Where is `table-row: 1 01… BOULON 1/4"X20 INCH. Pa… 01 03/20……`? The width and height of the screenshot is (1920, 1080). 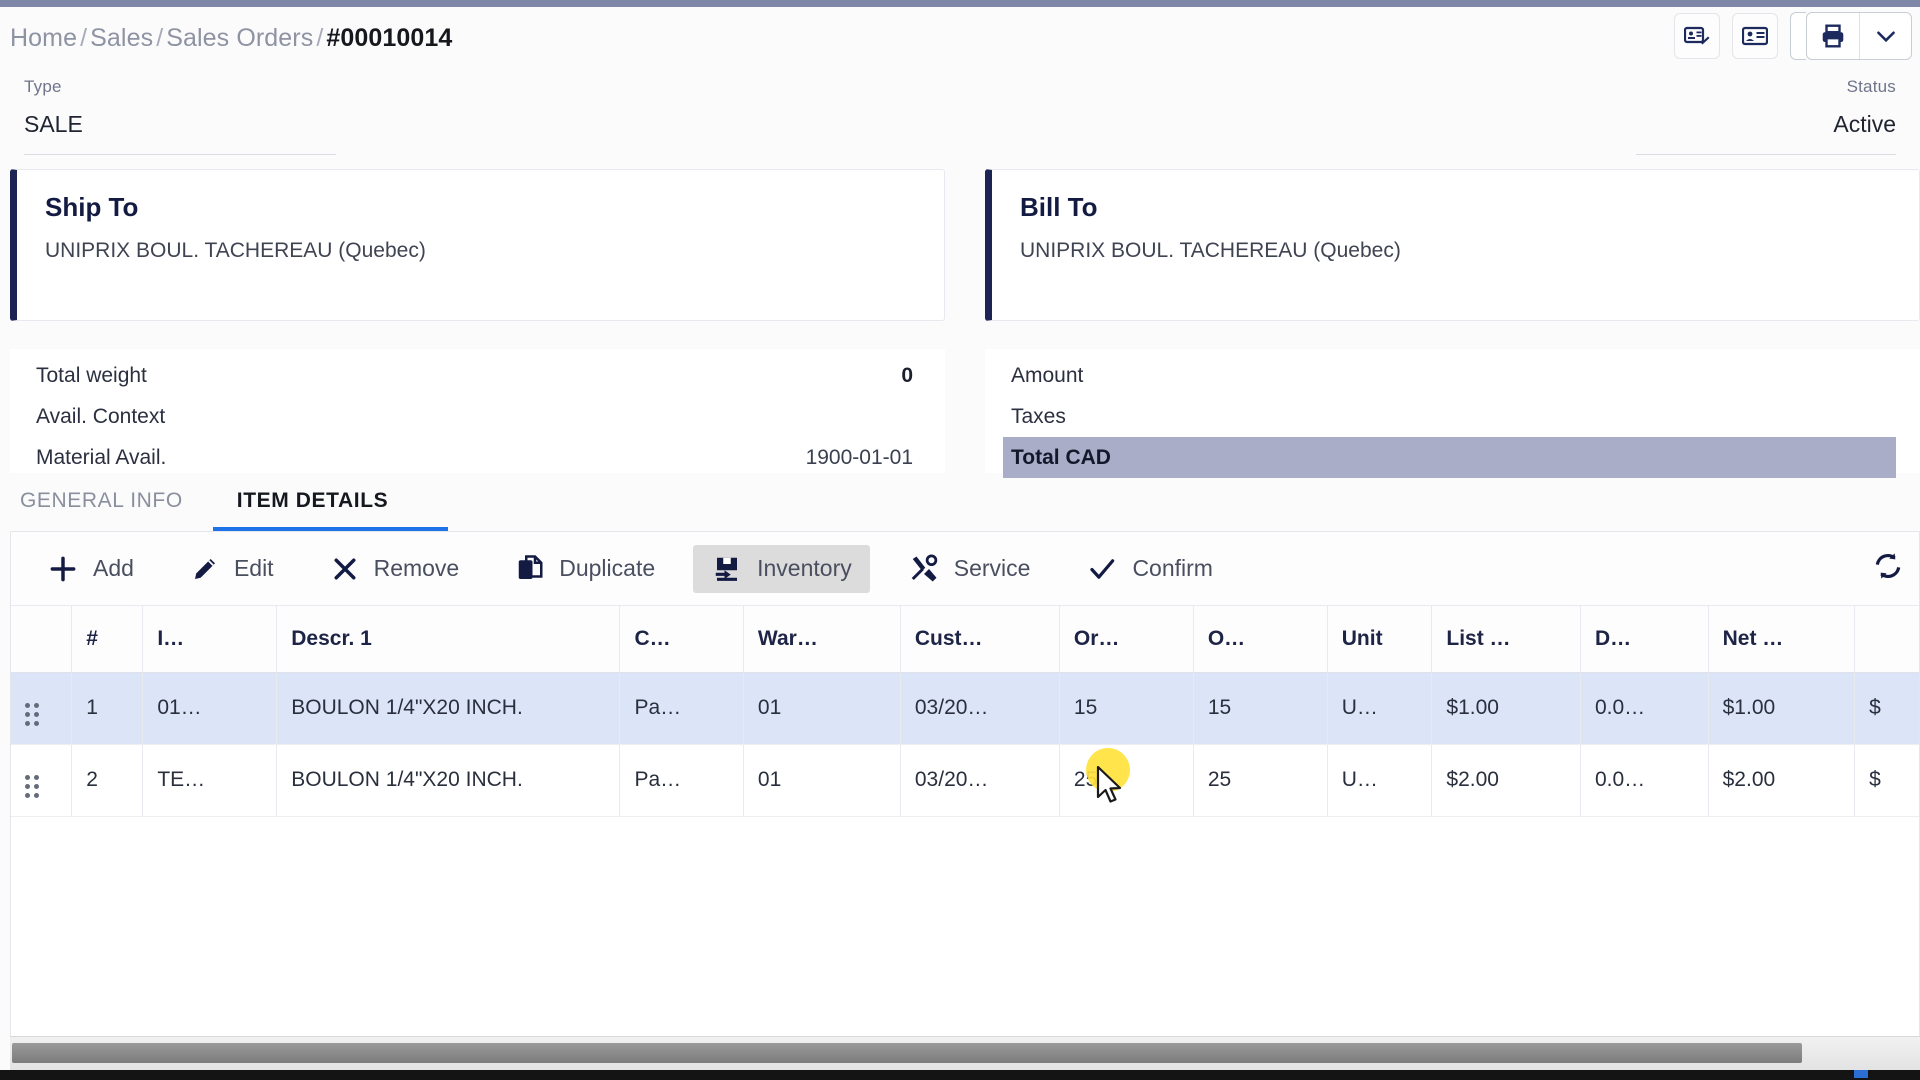 table-row: 1 01… BOULON 1/4"X20 INCH. Pa… 01 03/20…… is located at coordinates (965, 708).